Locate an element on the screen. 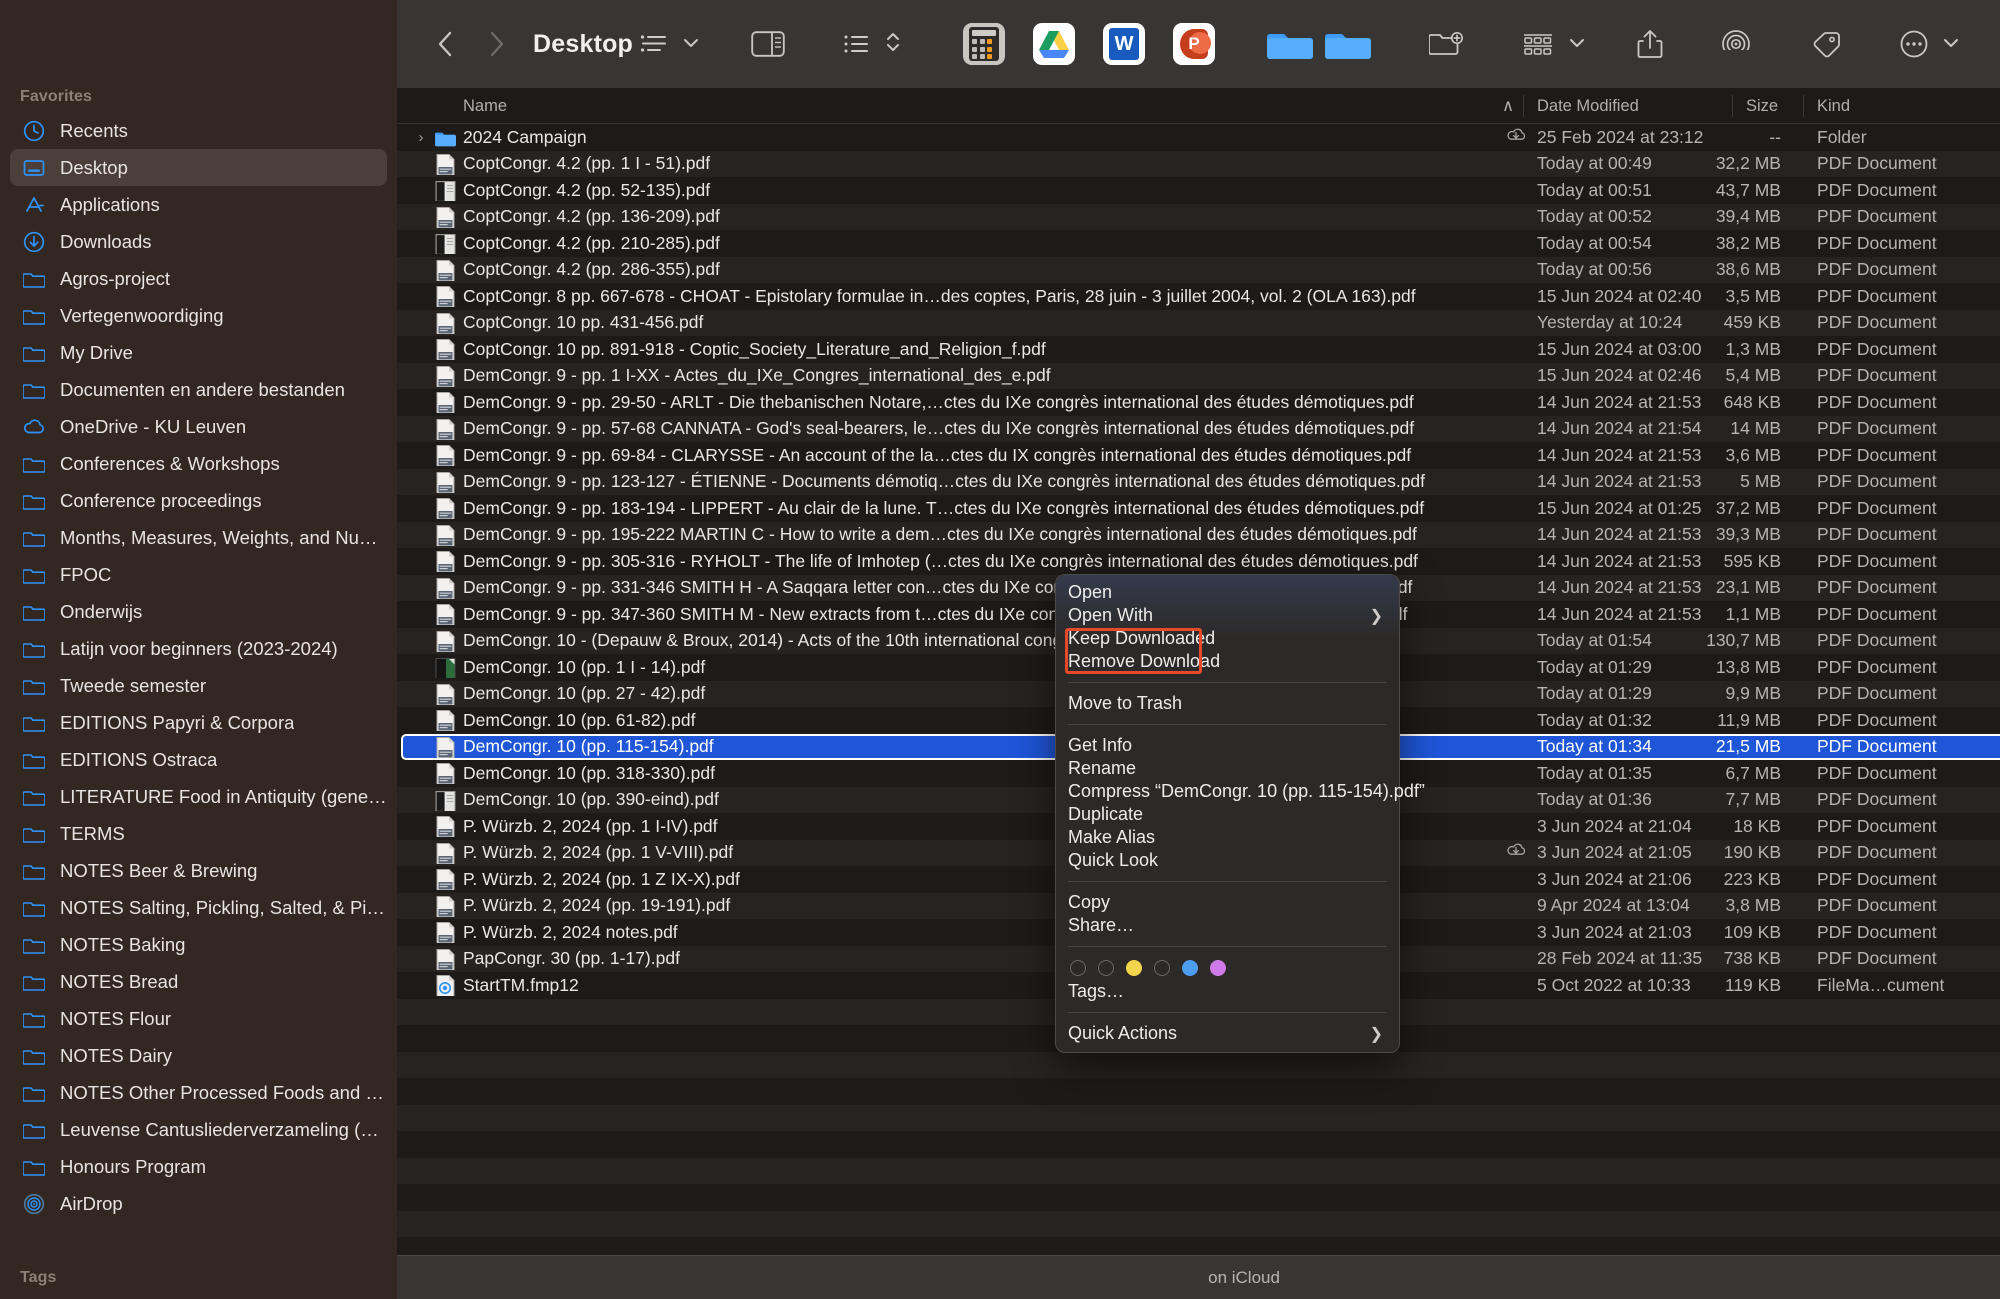 Image resolution: width=2000 pixels, height=1299 pixels. sidebar-item-onedrive-ku-leuven: OneDrive - KU Leuven is located at coordinates (198, 426).